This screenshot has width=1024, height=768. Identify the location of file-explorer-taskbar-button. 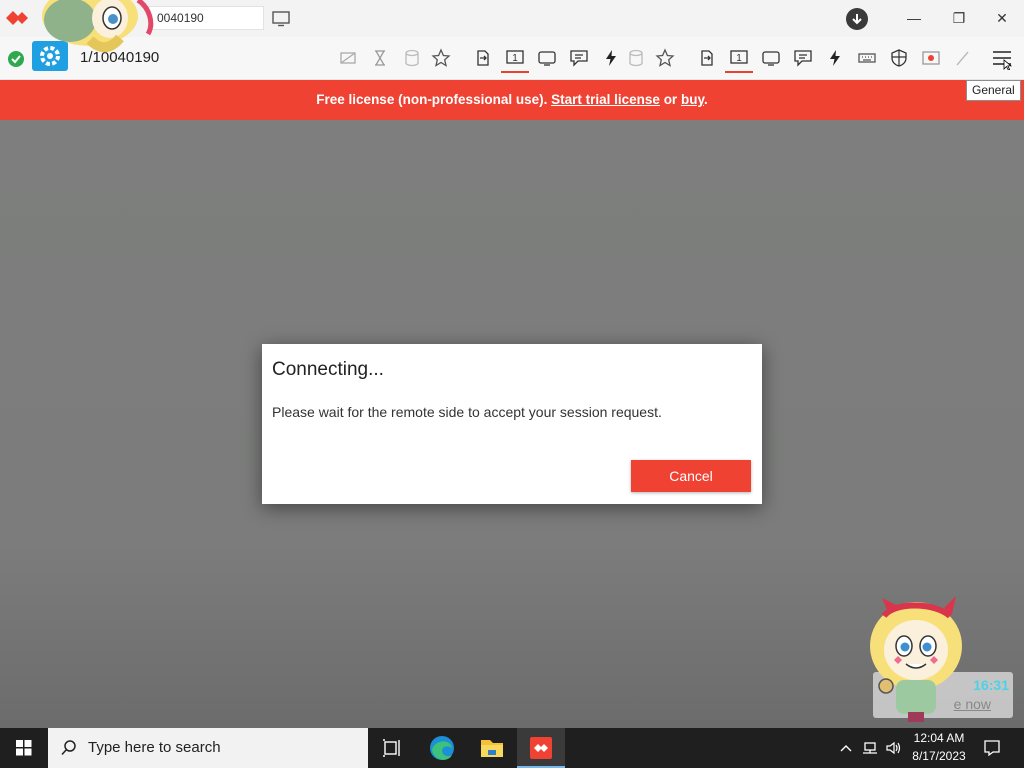
(492, 748).